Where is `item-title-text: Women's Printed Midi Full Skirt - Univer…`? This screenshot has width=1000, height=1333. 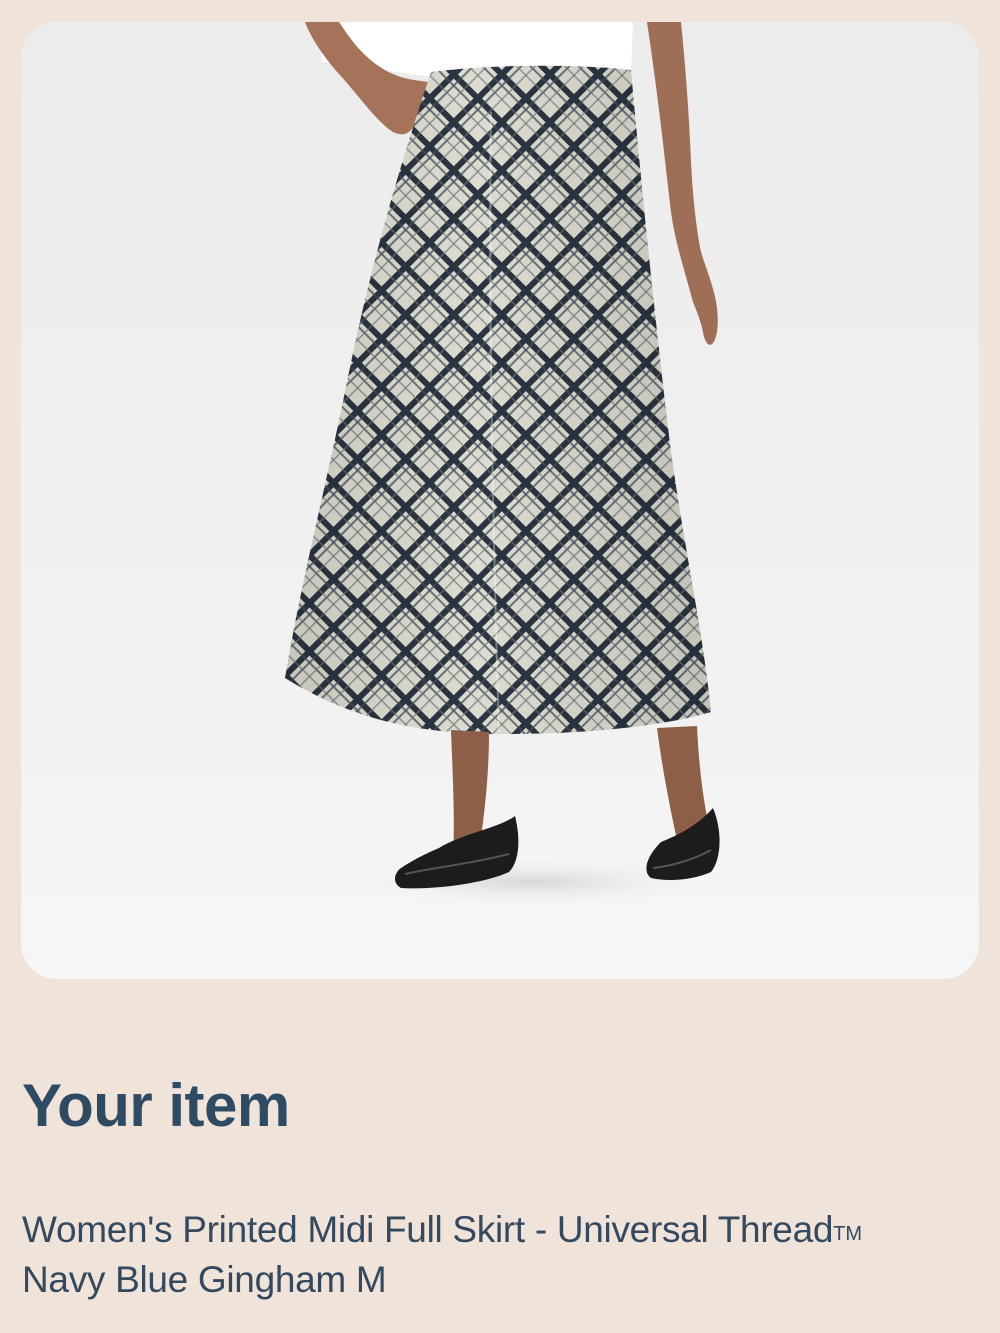 item-title-text: Women's Printed Midi Full Skirt - Univer… is located at coordinates (428, 1229).